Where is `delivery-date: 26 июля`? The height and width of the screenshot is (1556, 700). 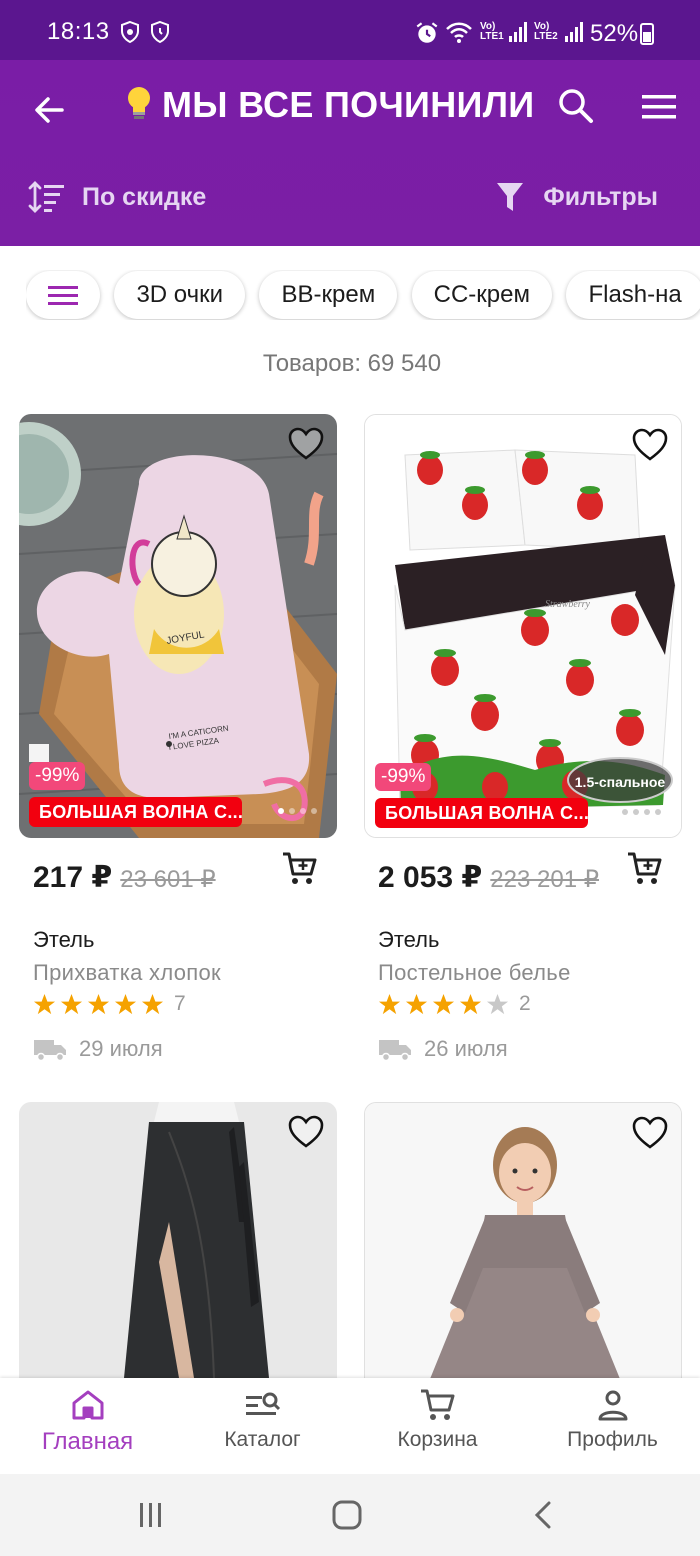 delivery-date: 26 июля is located at coordinates (466, 1048).